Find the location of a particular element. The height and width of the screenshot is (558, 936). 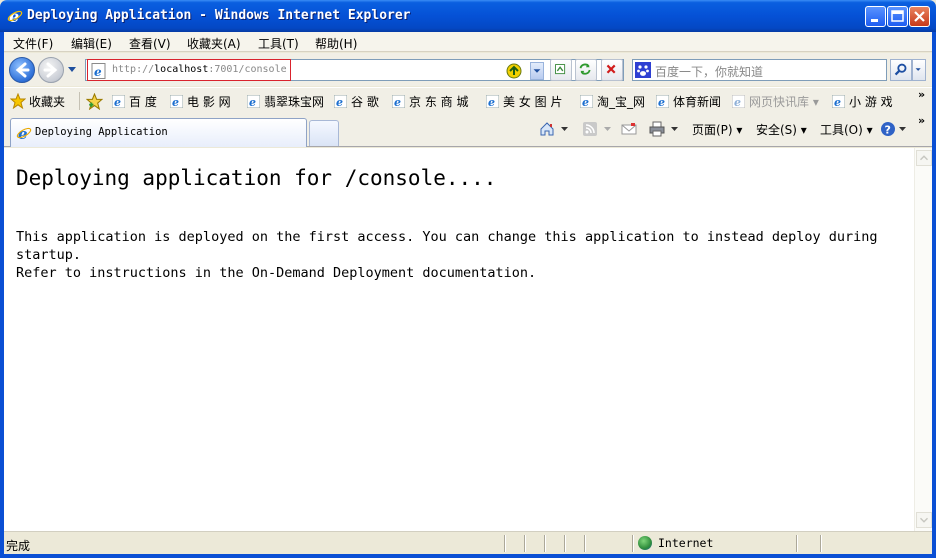

forward-button is located at coordinates (51, 70).